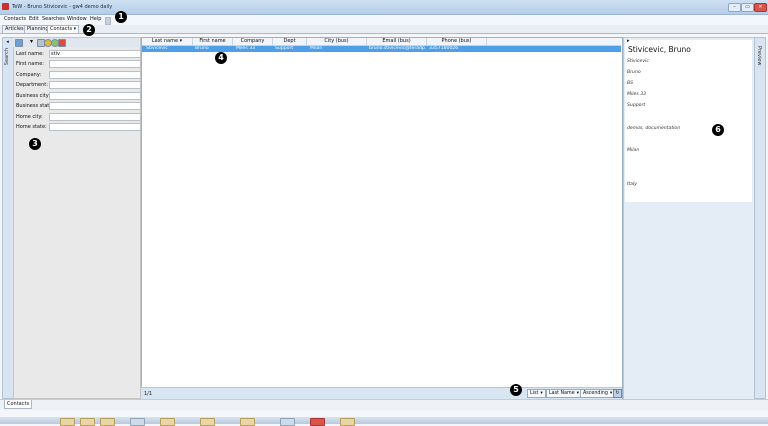 The width and height of the screenshot is (768, 426). What do you see at coordinates (157, 48) in the screenshot?
I see `cell-last-name: Stivicevic` at bounding box center [157, 48].